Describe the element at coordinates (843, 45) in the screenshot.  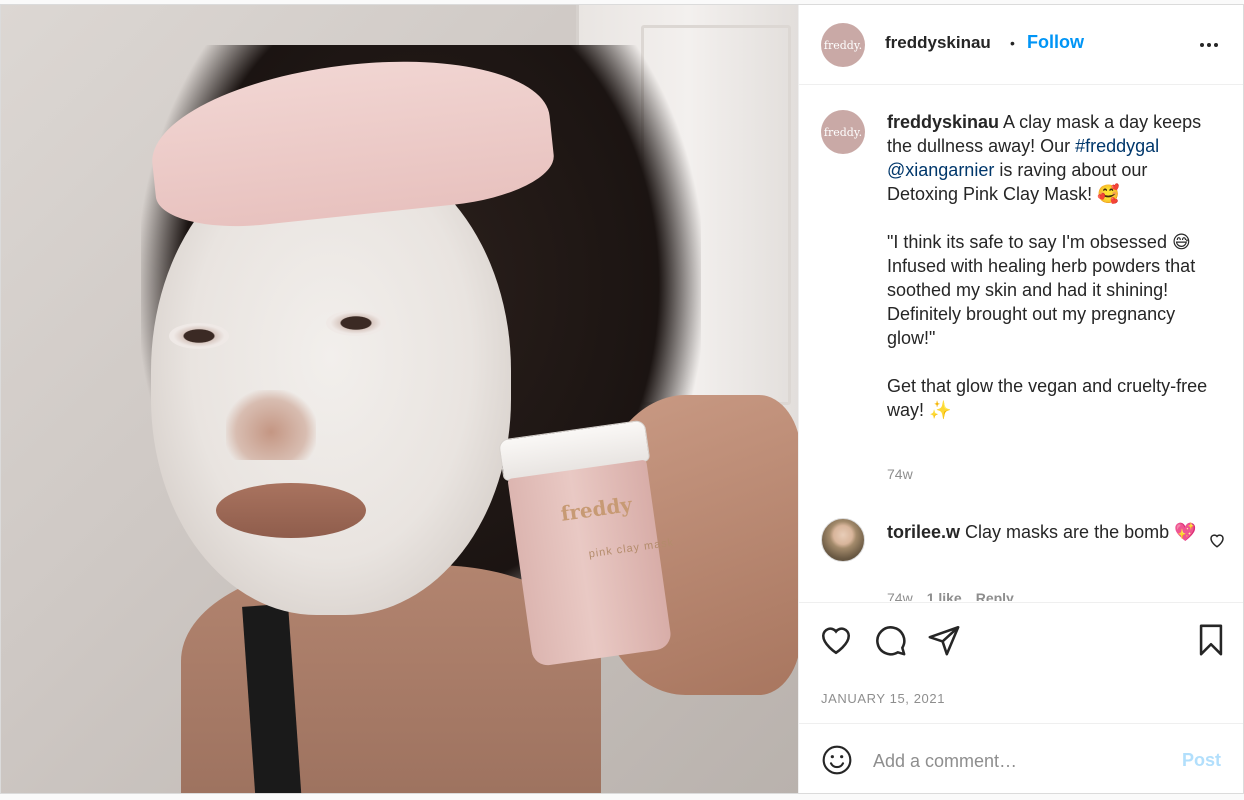
I see `account-avatar: freddy.` at that location.